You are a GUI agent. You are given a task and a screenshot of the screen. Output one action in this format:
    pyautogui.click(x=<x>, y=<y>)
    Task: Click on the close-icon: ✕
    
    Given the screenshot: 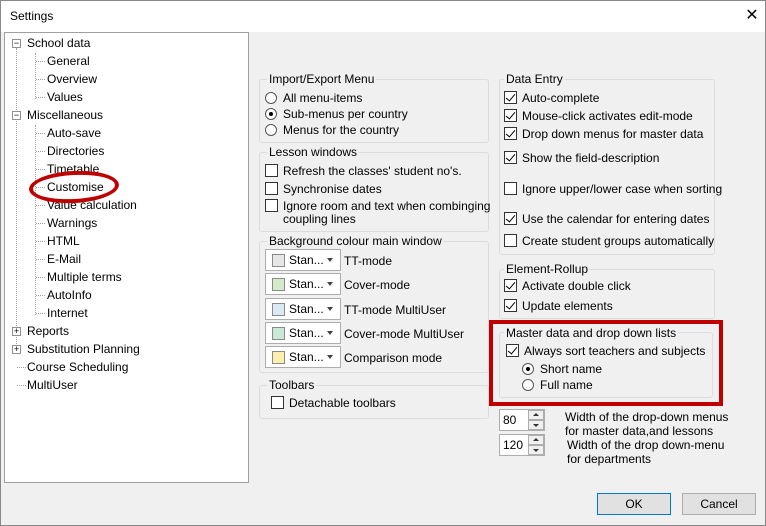 What is the action you would take?
    pyautogui.click(x=752, y=16)
    